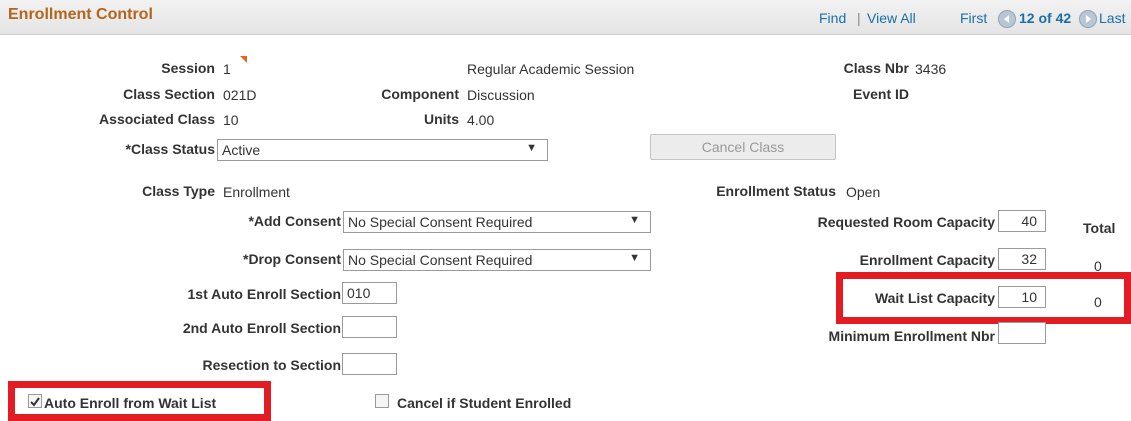 The width and height of the screenshot is (1131, 421). What do you see at coordinates (1007, 19) in the screenshot?
I see `previous-arrow-icon` at bounding box center [1007, 19].